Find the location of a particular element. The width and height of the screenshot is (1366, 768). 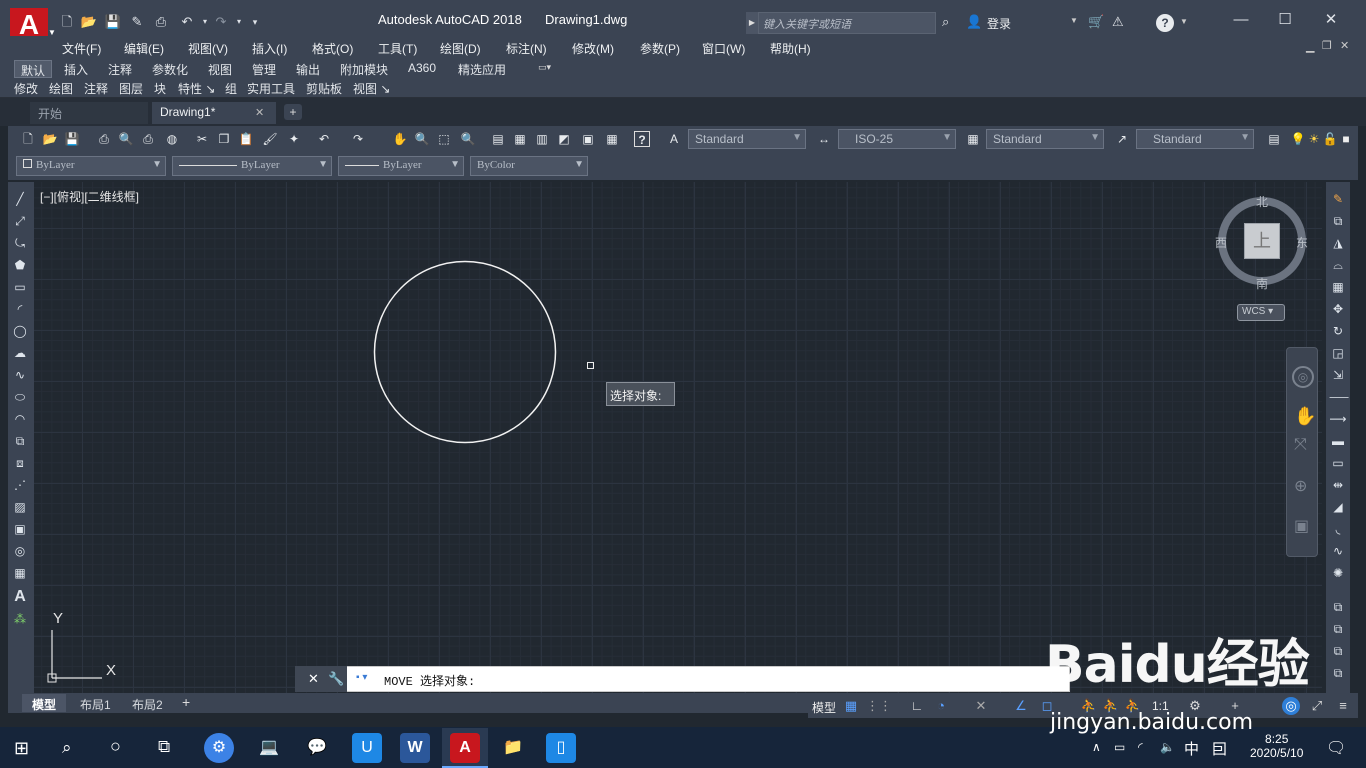

text-style-icon: A is located at coordinates (674, 139).